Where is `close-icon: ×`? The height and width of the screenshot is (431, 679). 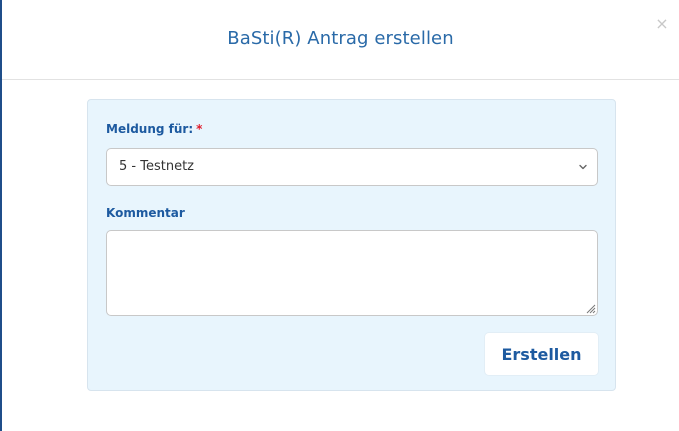
close-icon: × is located at coordinates (662, 24).